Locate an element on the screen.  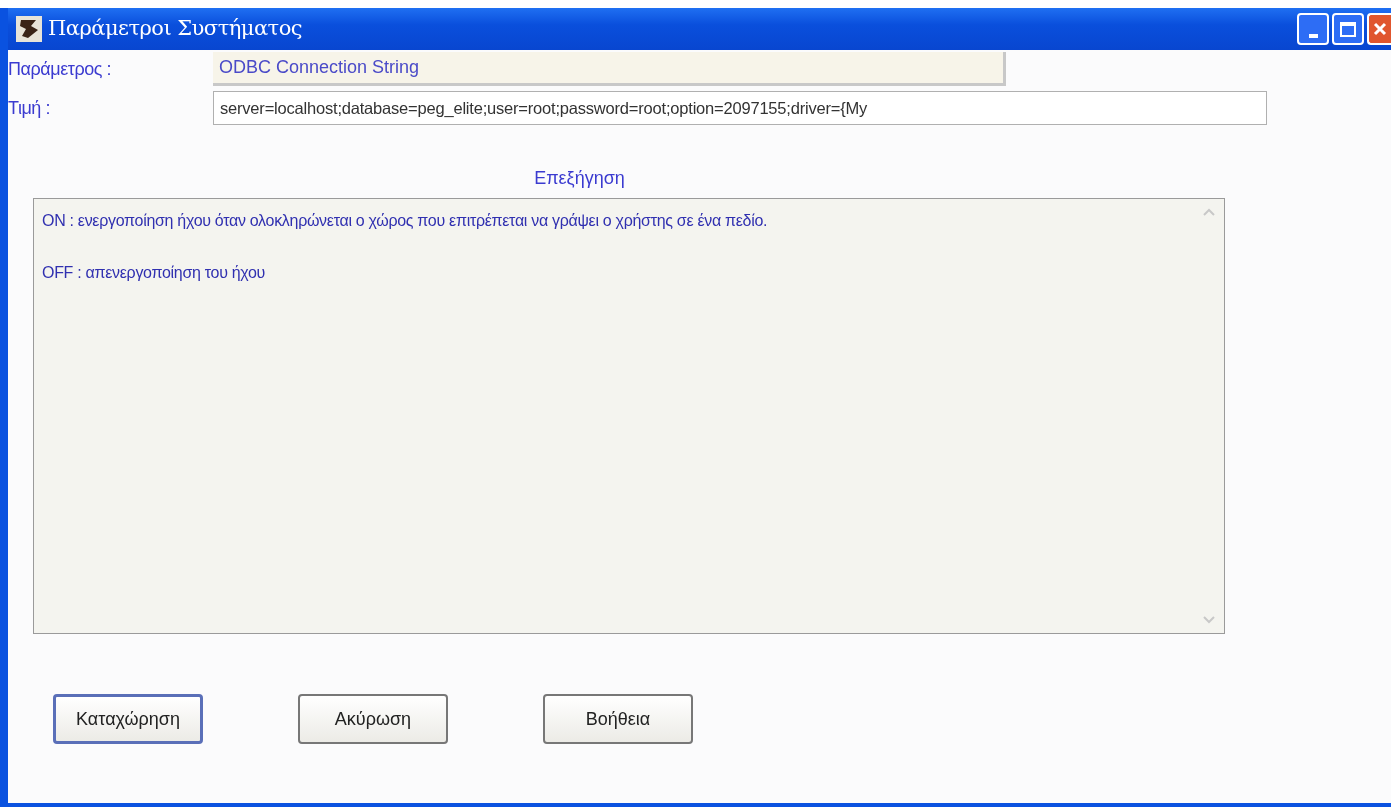
minimize-button is located at coordinates (1313, 29).